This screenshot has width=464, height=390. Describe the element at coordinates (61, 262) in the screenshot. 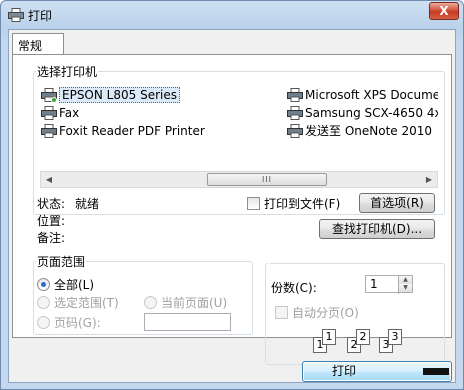

I see `page-range-legend: 页面范围` at that location.